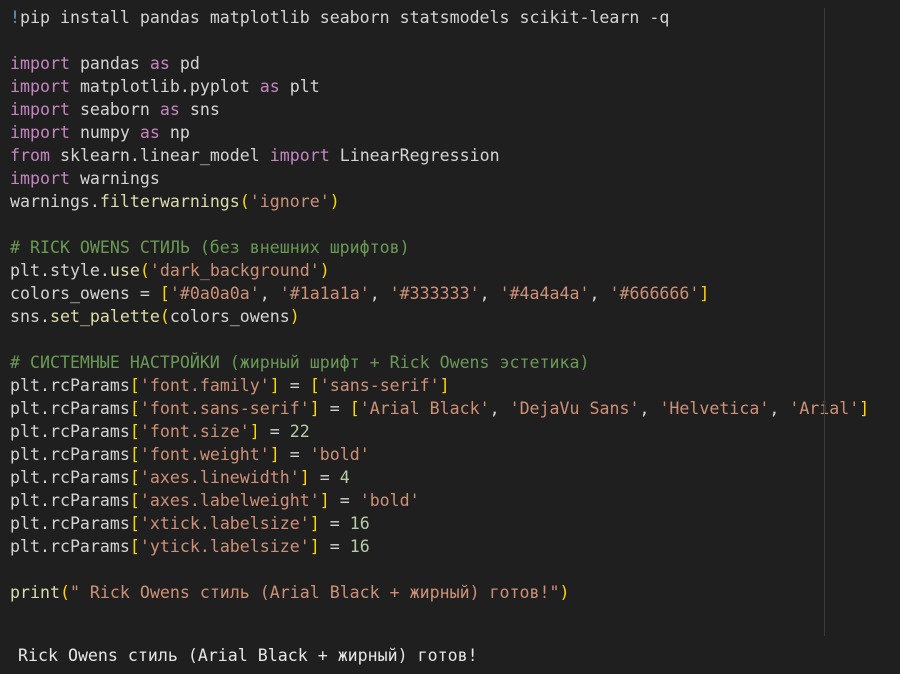  What do you see at coordinates (165, 86) in the screenshot?
I see `code-line: import matplotlib.pyplot as plt` at bounding box center [165, 86].